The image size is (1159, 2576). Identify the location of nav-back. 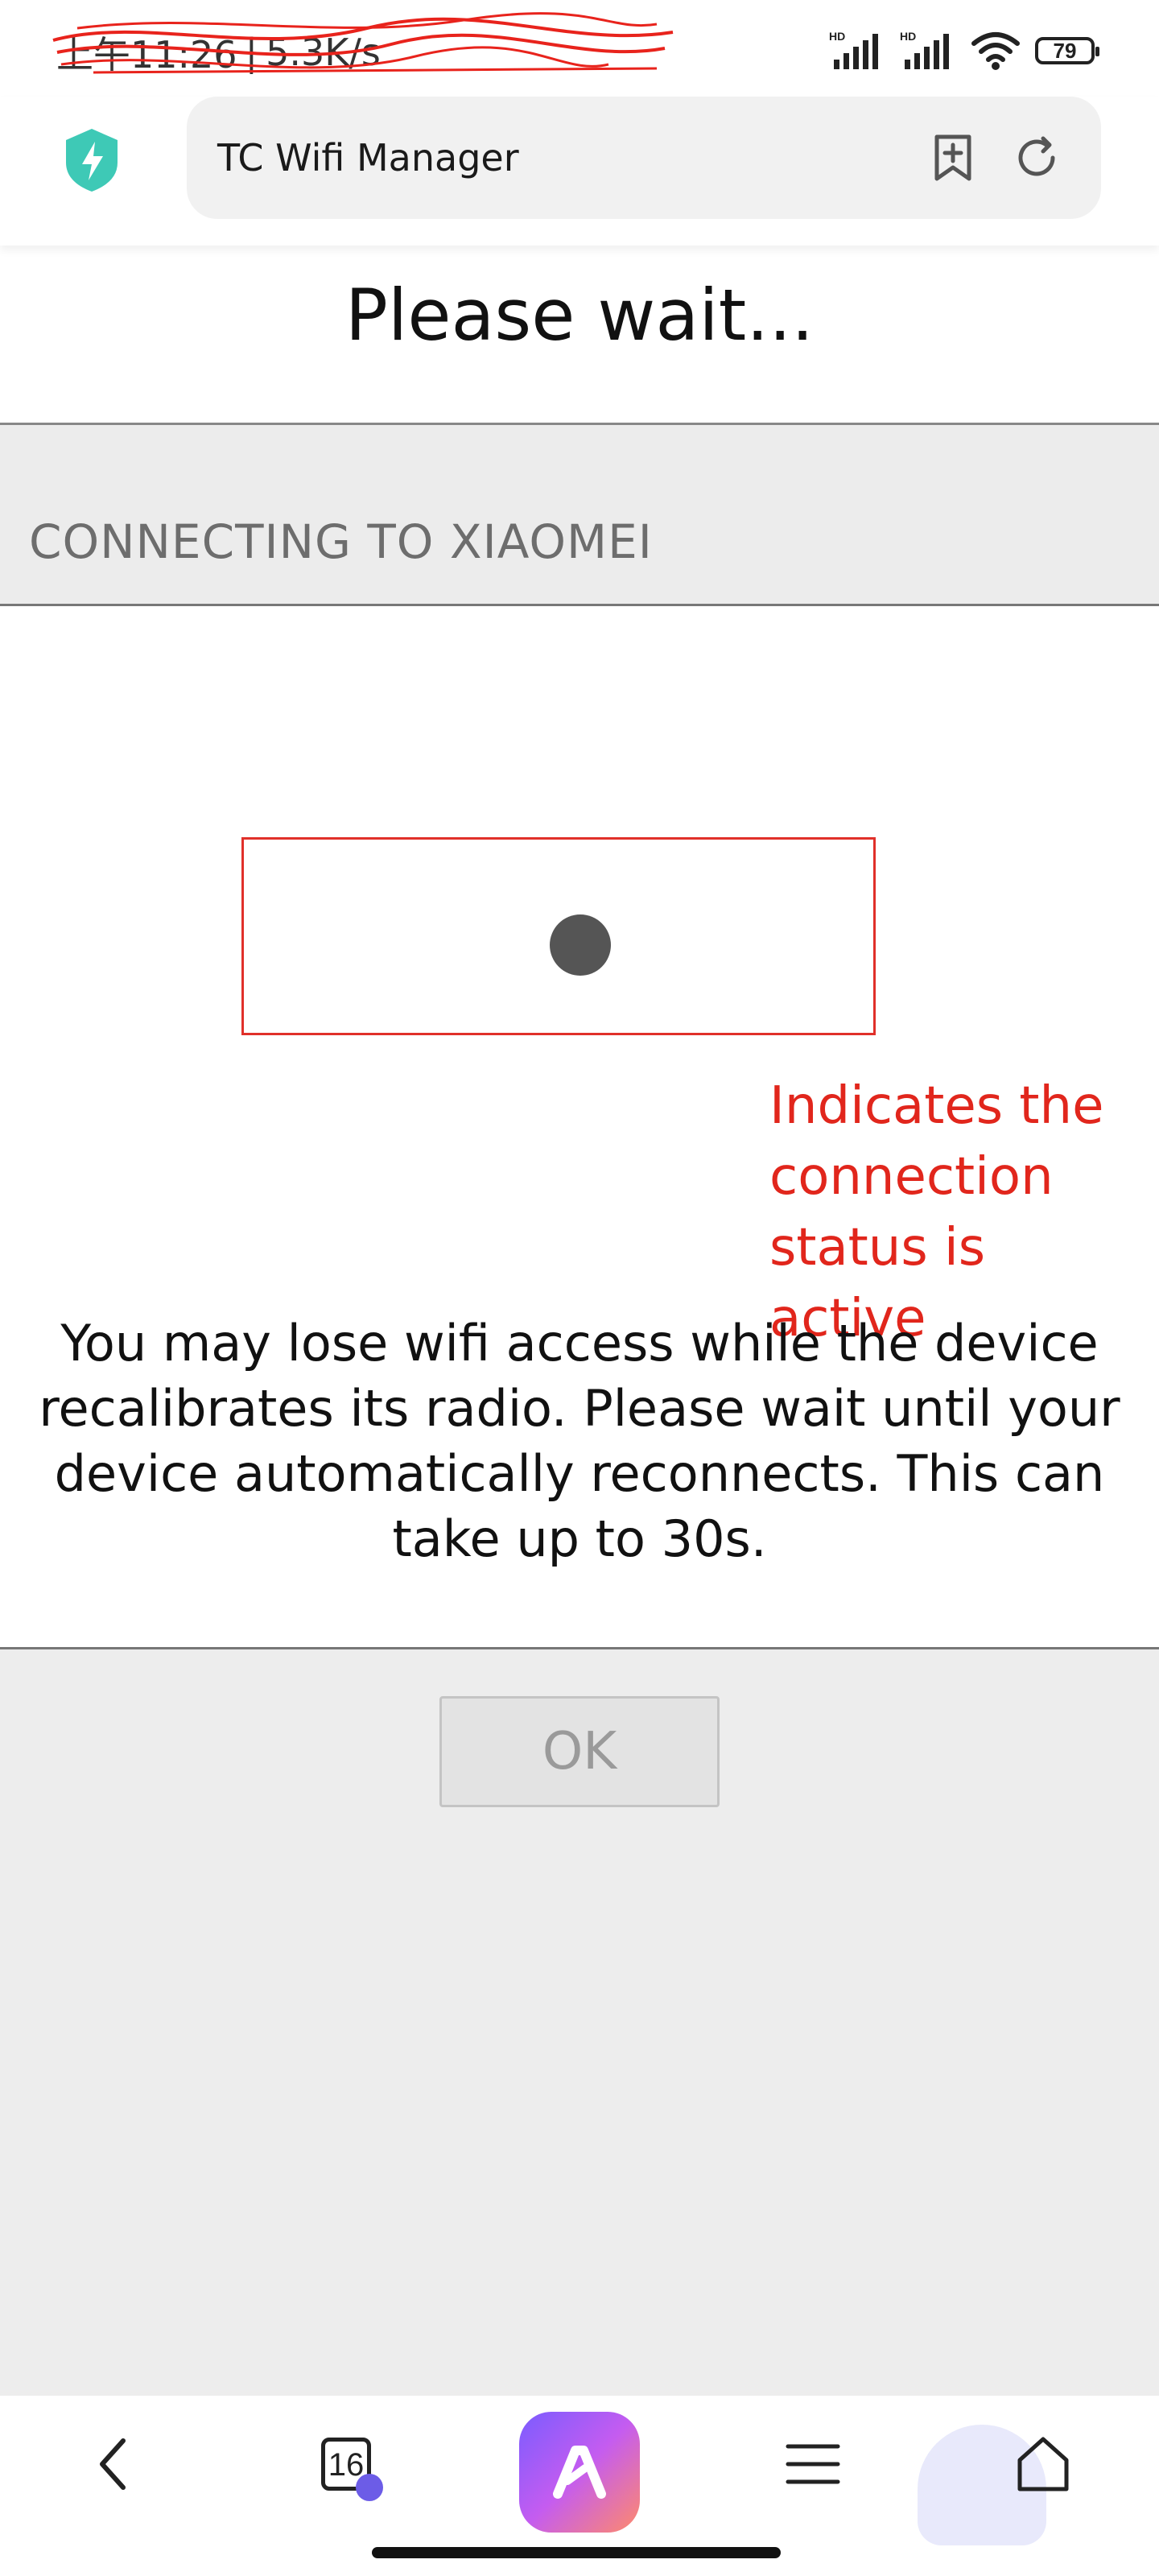
(112, 2464).